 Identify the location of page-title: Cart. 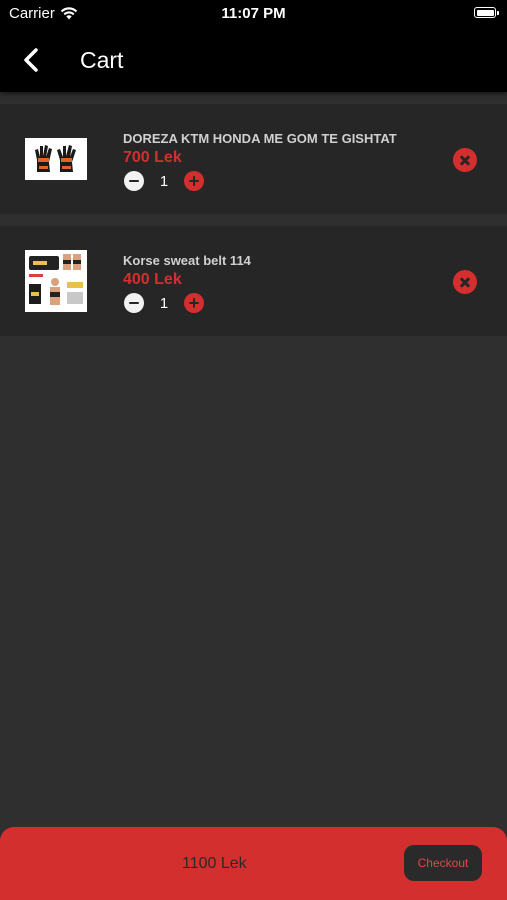
(102, 60).